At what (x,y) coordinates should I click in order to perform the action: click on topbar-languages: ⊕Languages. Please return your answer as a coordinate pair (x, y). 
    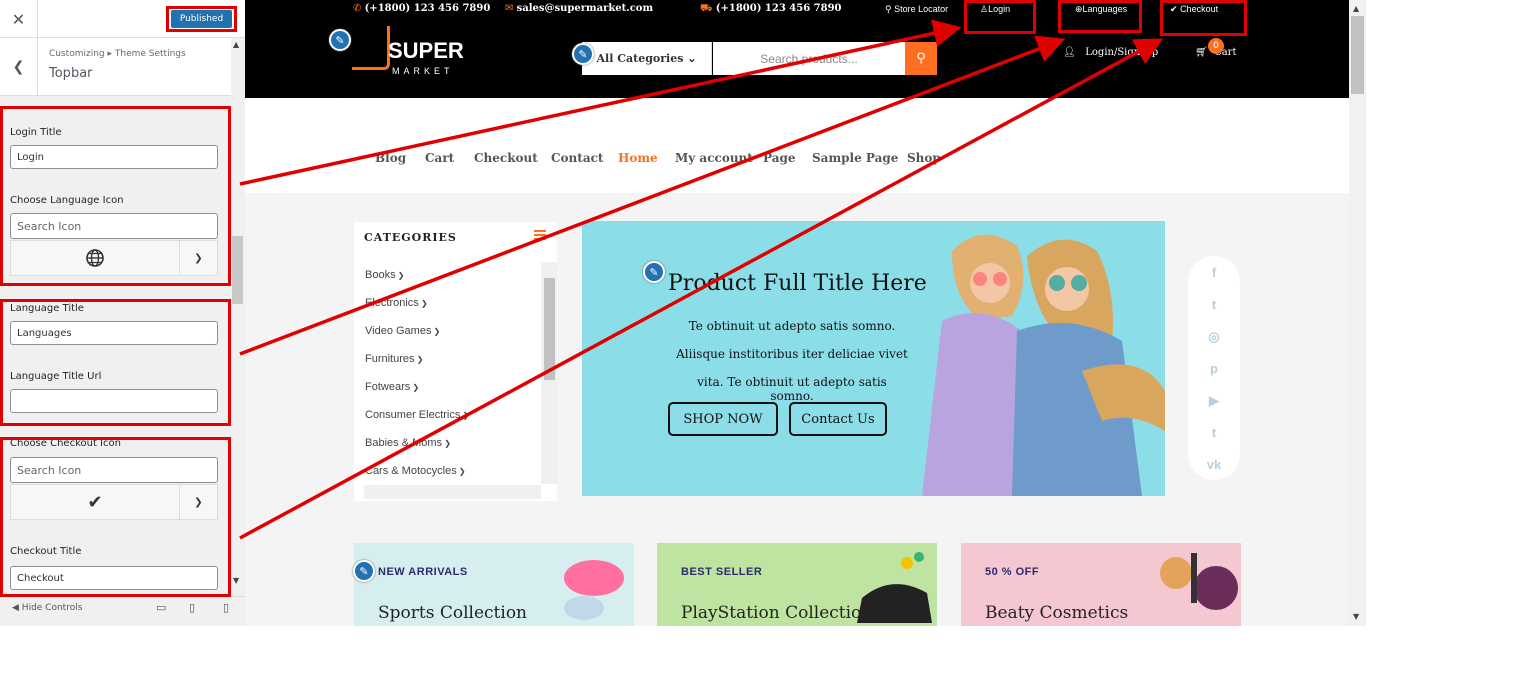
    Looking at the image, I should click on (1101, 9).